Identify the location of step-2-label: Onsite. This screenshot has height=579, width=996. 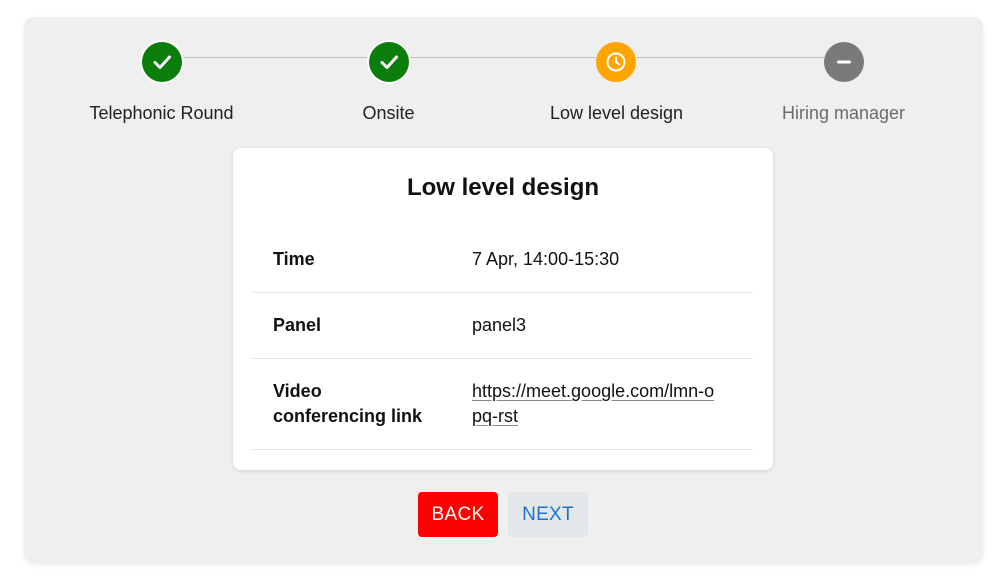
(388, 113).